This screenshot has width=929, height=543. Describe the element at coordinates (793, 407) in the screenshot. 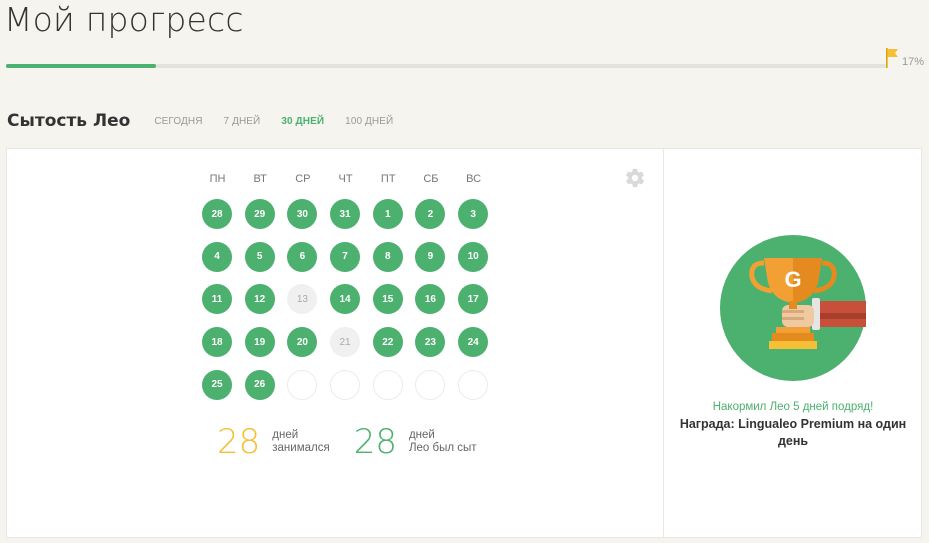

I see `reward-streak-text: Накормил Лео 5 дней подряд!` at that location.